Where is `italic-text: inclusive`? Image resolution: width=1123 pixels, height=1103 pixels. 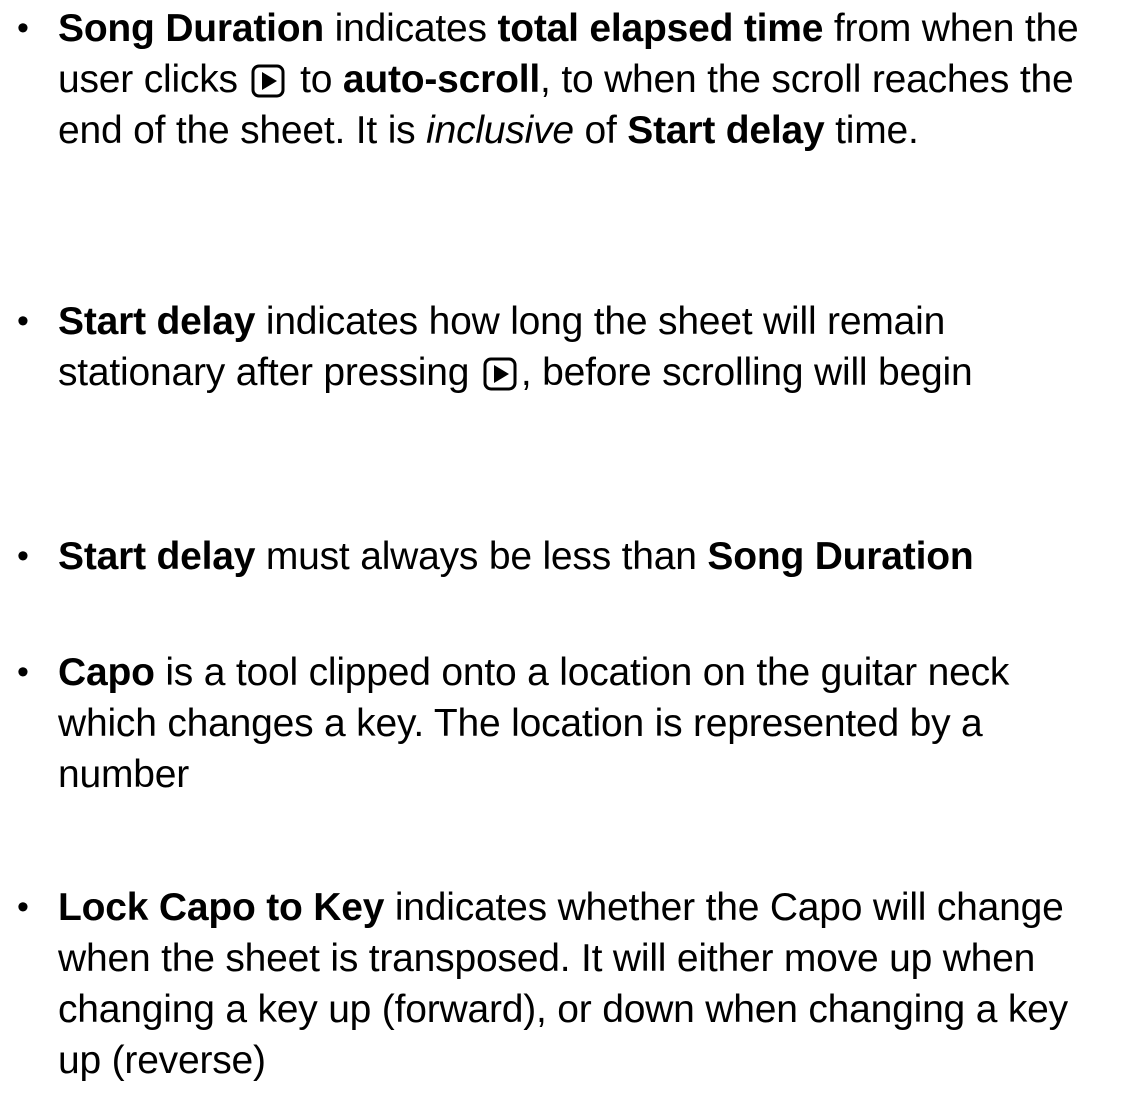 italic-text: inclusive is located at coordinates (500, 130).